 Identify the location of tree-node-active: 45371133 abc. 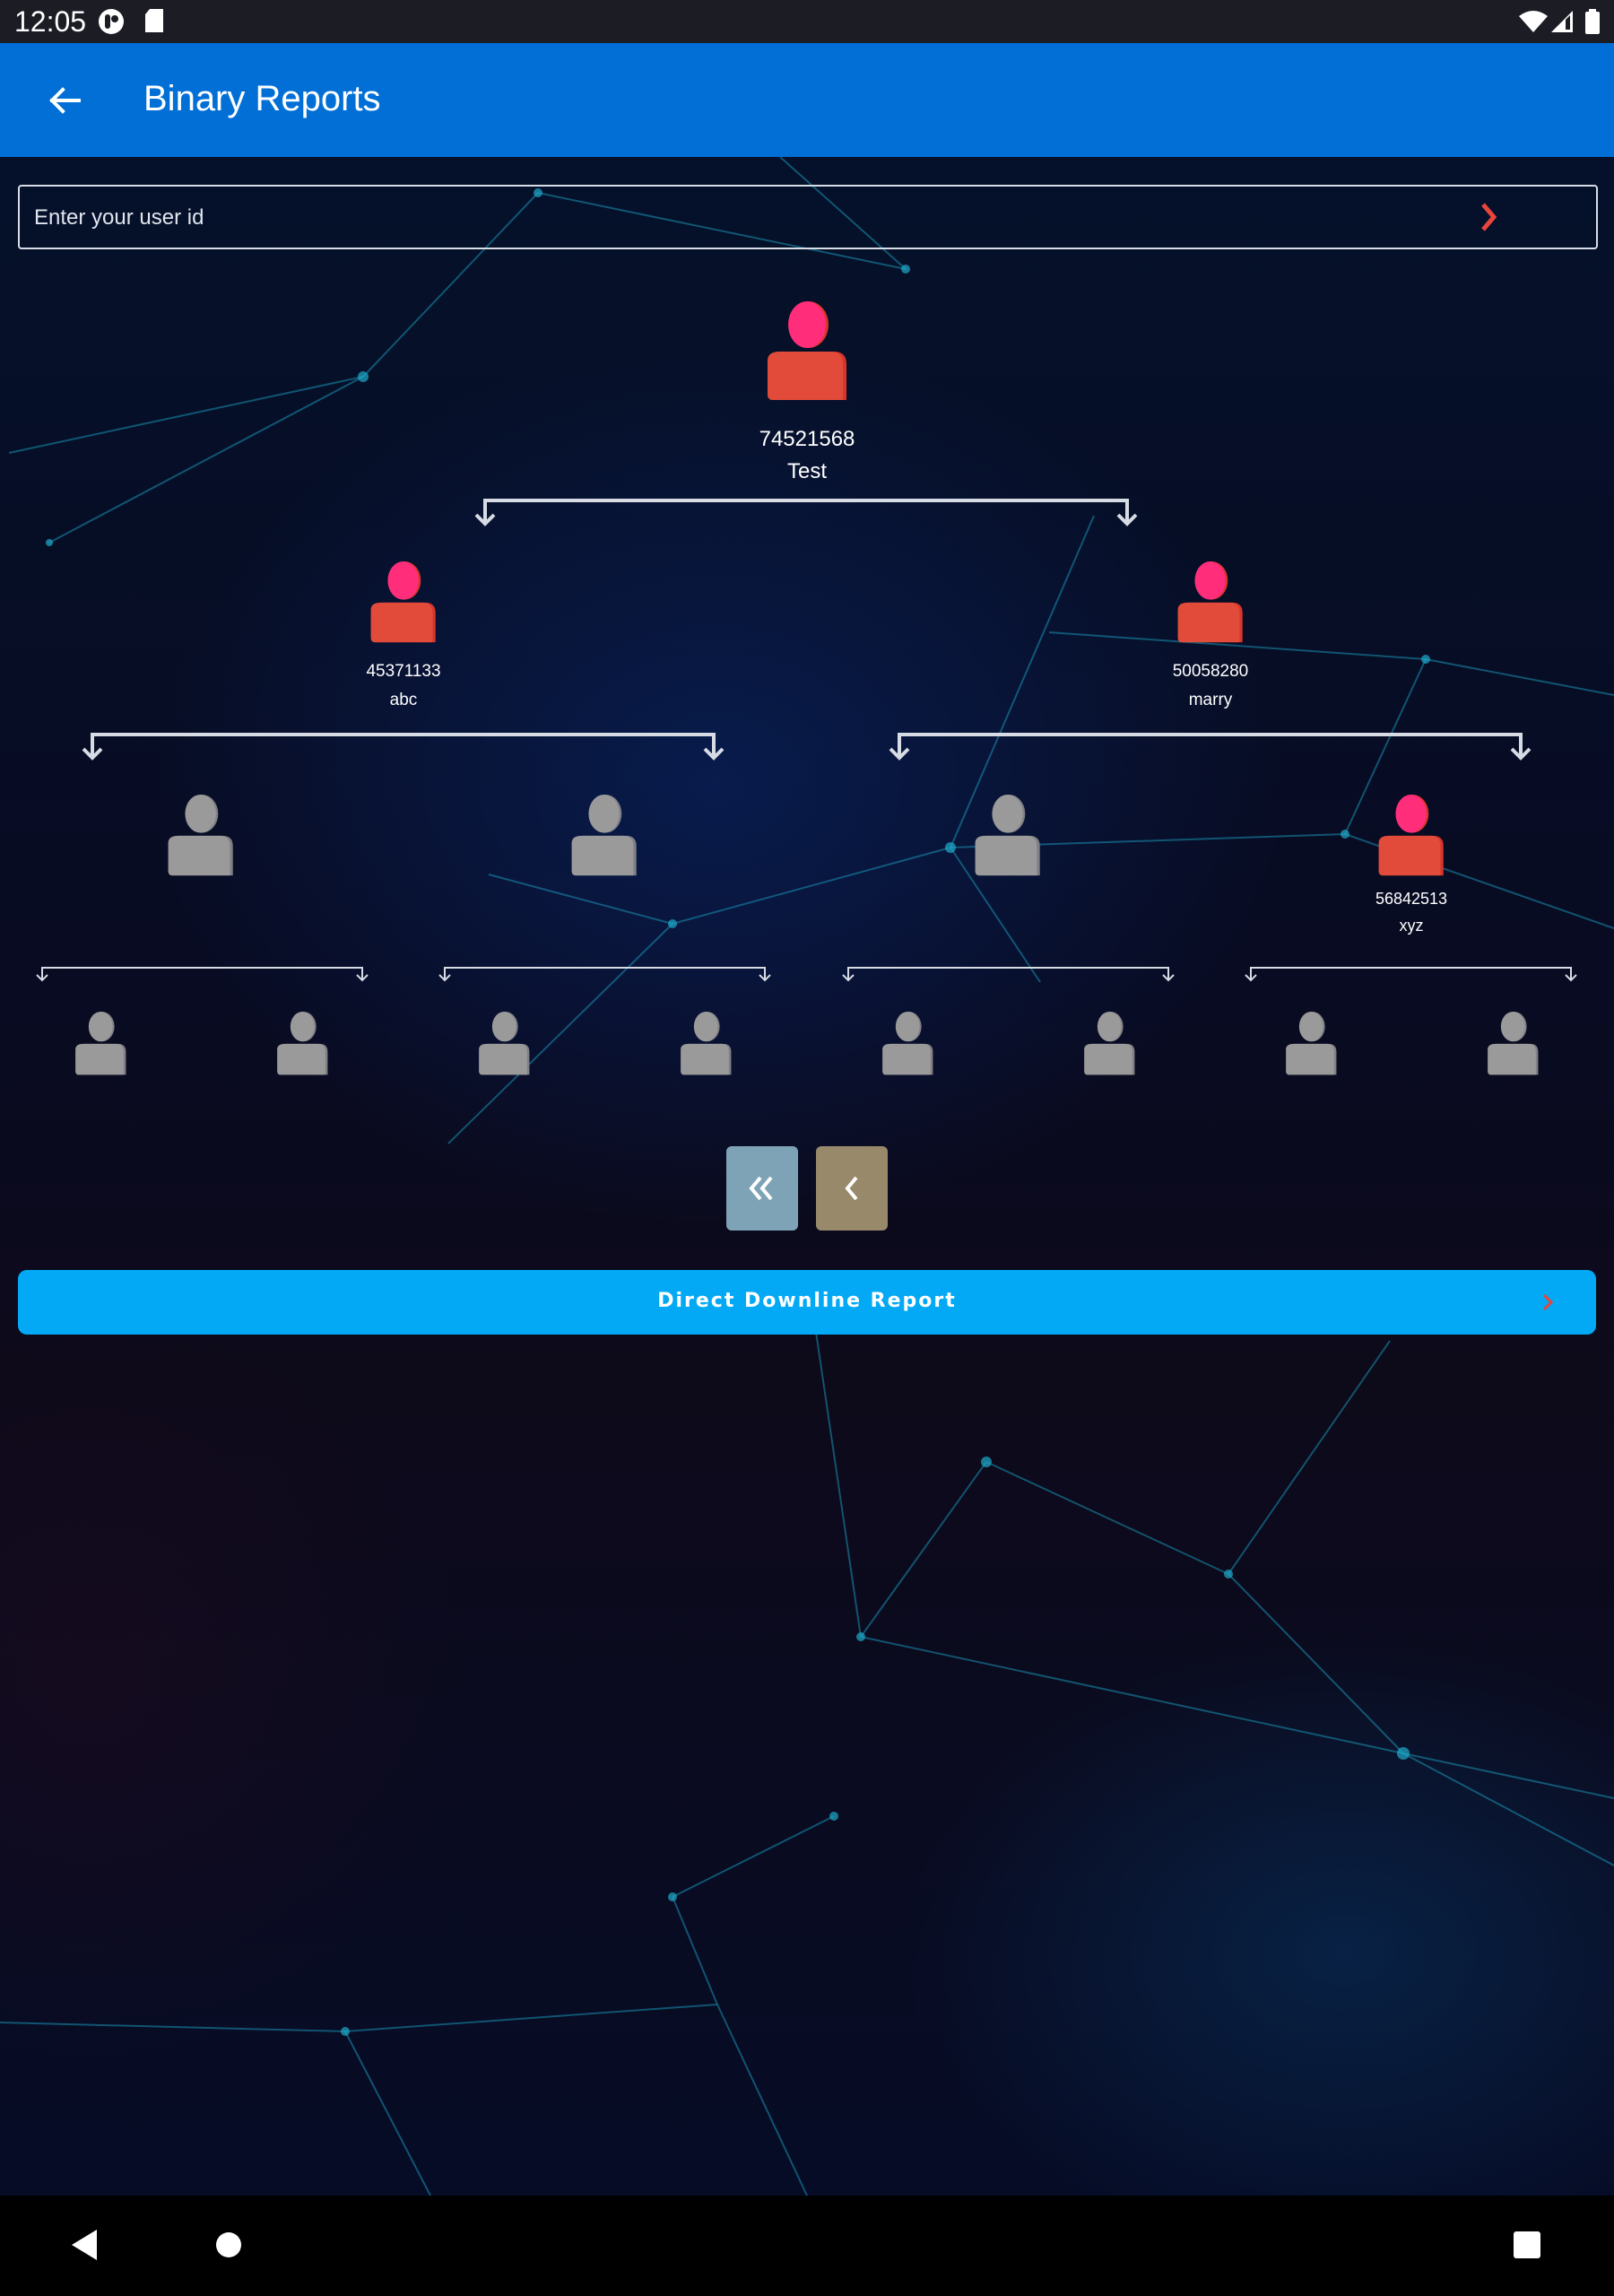
(403, 639).